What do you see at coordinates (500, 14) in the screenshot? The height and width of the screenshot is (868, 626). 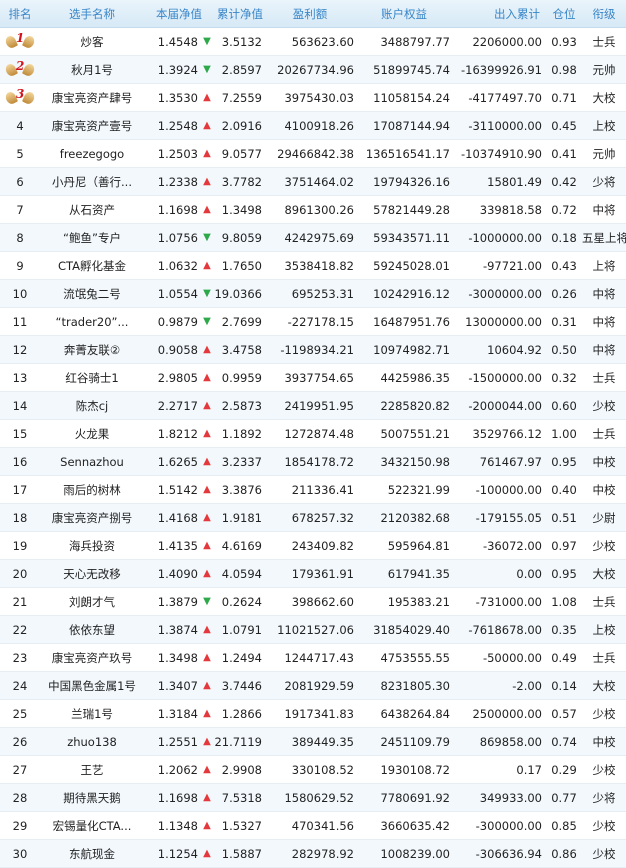 I see `col-flow-header: 出入累计` at bounding box center [500, 14].